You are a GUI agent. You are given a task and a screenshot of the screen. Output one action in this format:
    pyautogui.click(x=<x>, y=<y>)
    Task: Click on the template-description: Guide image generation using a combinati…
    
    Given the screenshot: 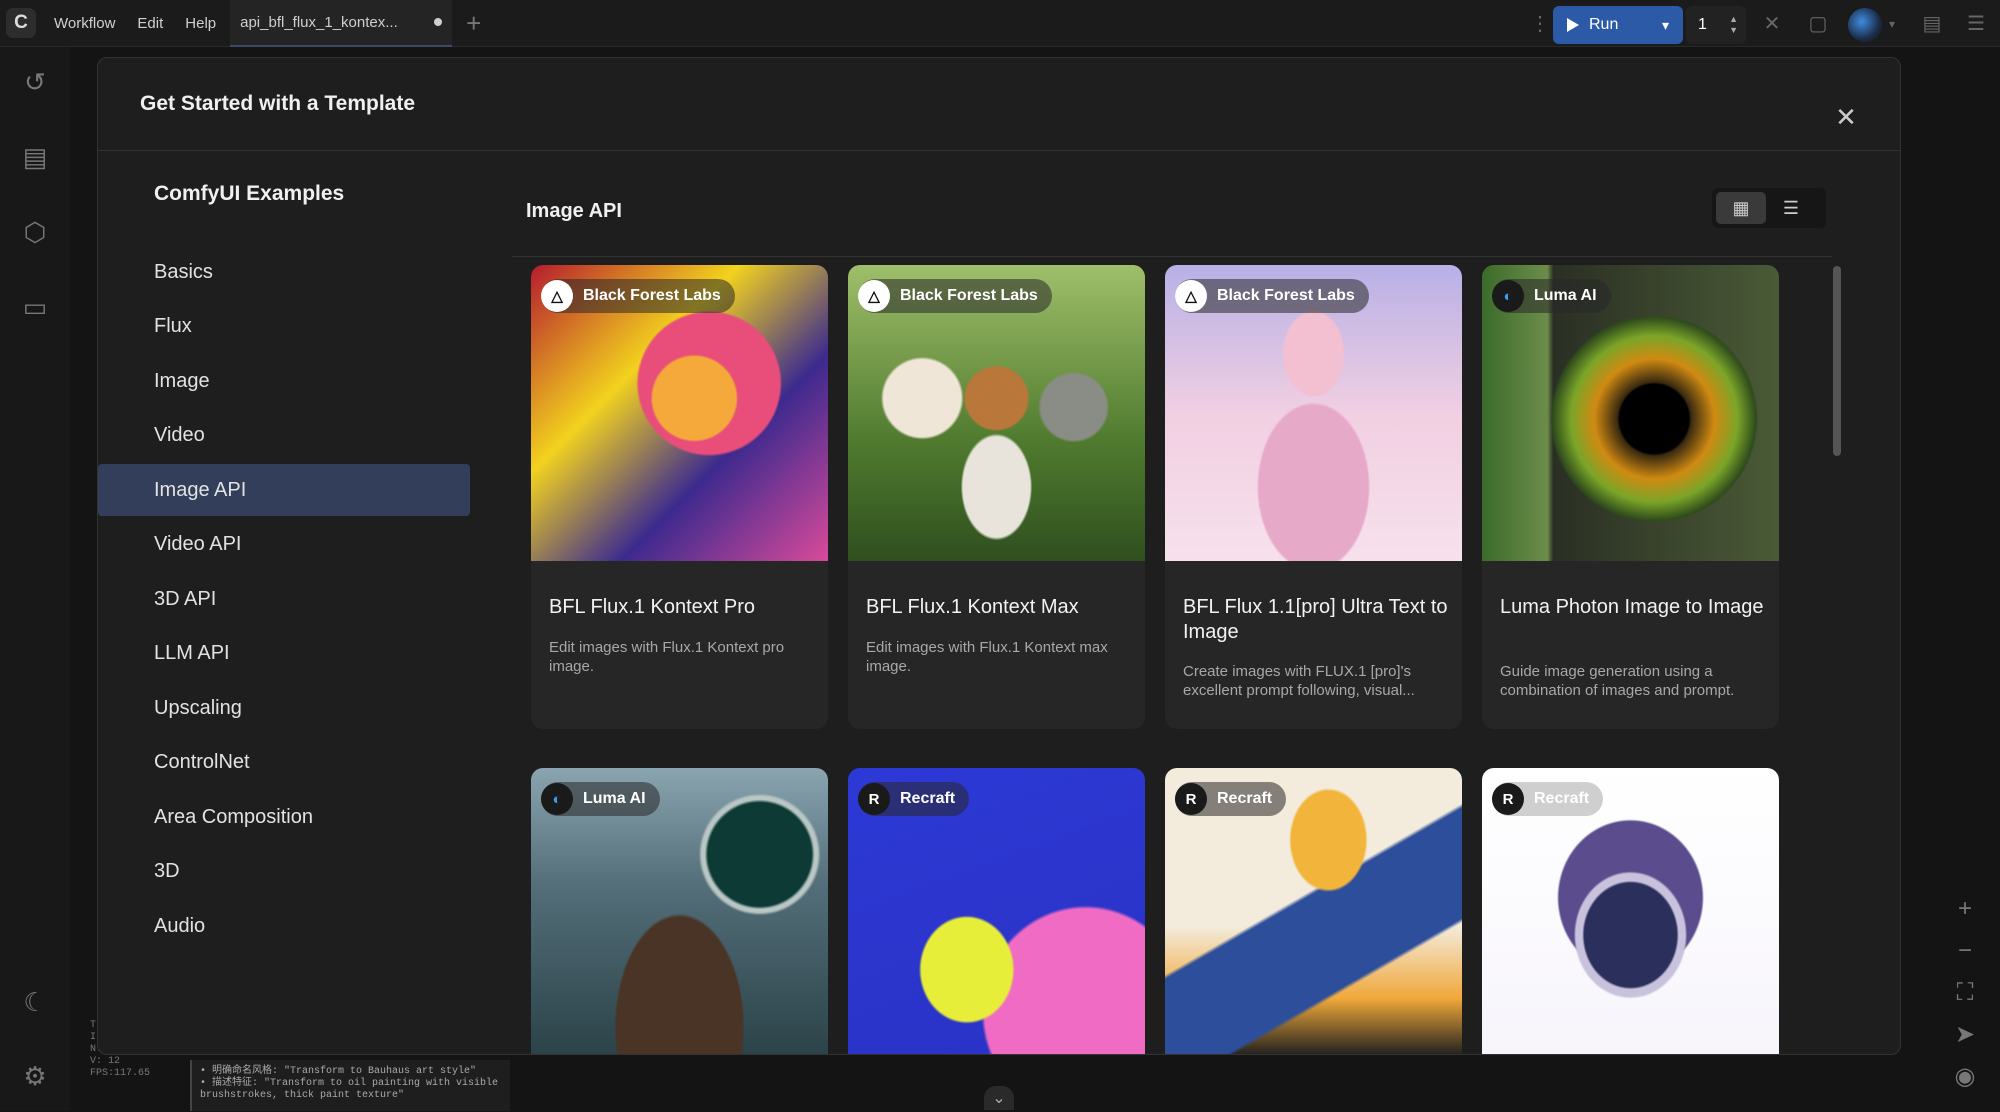 What is the action you would take?
    pyautogui.click(x=1617, y=681)
    